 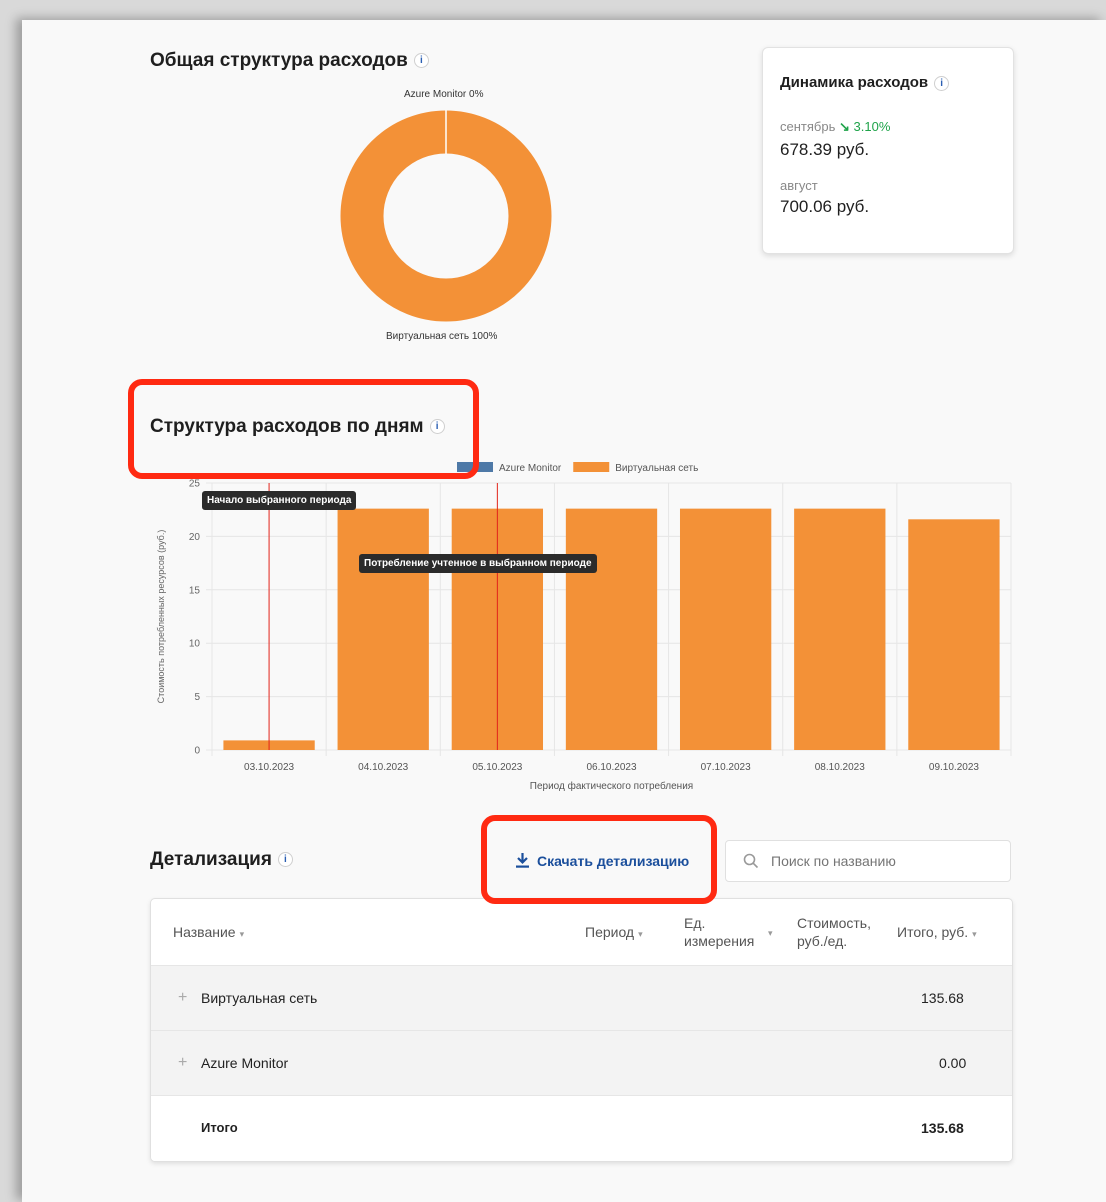 I want to click on period-consumption-tooltip: Потребление учтенное в выбранном периоде, so click(x=478, y=563).